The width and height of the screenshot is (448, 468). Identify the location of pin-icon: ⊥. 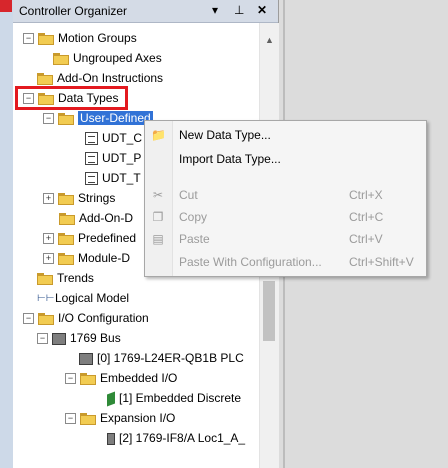
(239, 10).